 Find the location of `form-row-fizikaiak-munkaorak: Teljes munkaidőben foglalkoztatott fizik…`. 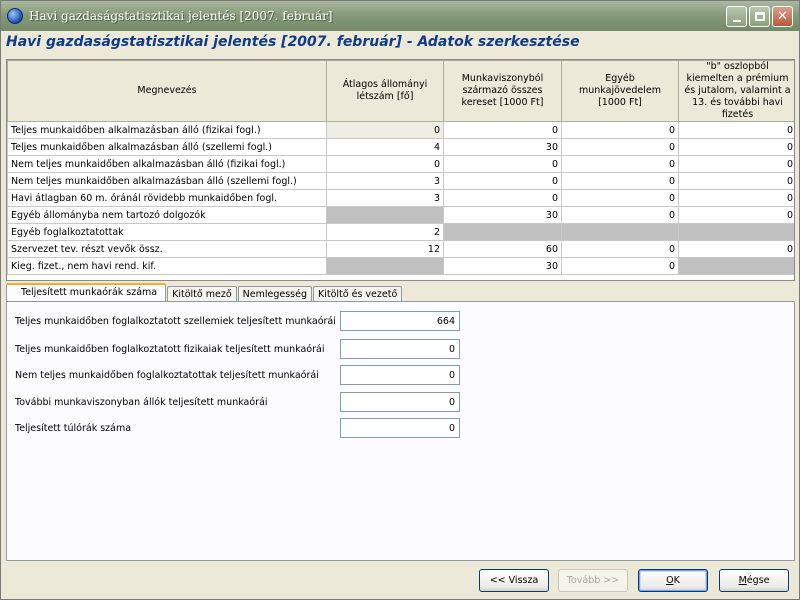

form-row-fizikaiak-munkaorak: Teljes munkaidőben foglalkoztatott fizik… is located at coordinates (245, 349).